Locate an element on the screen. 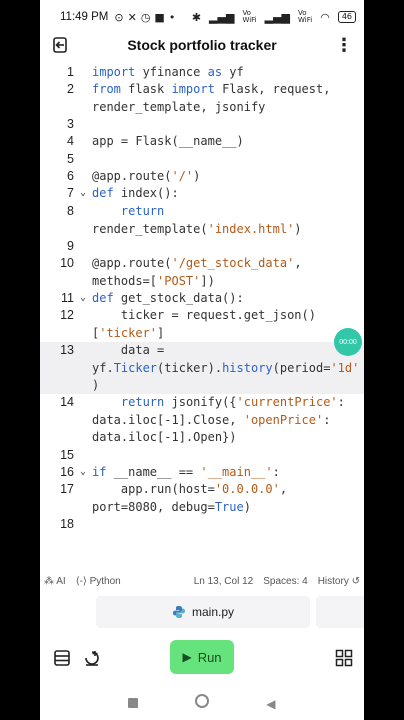 Image resolution: width=404 pixels, height=720 pixels. bluetooth-icon: ✱ is located at coordinates (196, 17).